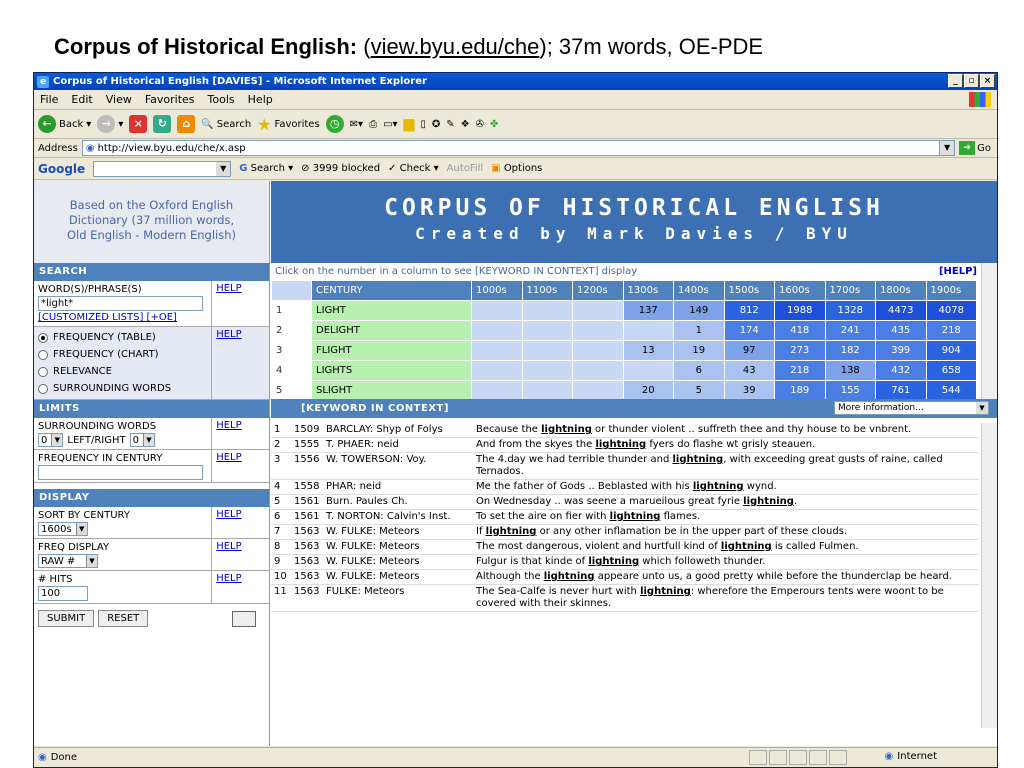 Image resolution: width=1024 pixels, height=768 pixels. What do you see at coordinates (436, 124) in the screenshot?
I see `messenger-icon: ✪` at bounding box center [436, 124].